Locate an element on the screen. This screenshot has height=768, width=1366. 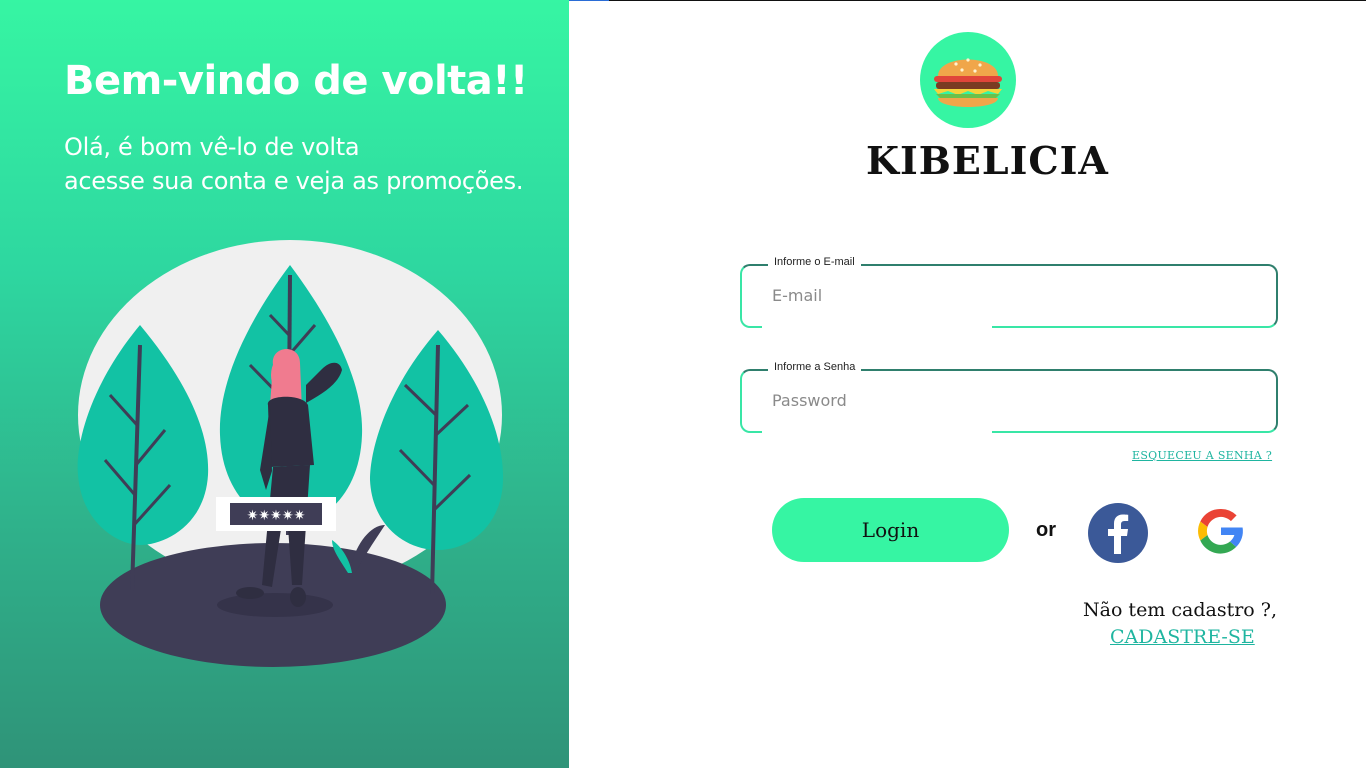
password-field: Informe a Senha is located at coordinates (1009, 397).